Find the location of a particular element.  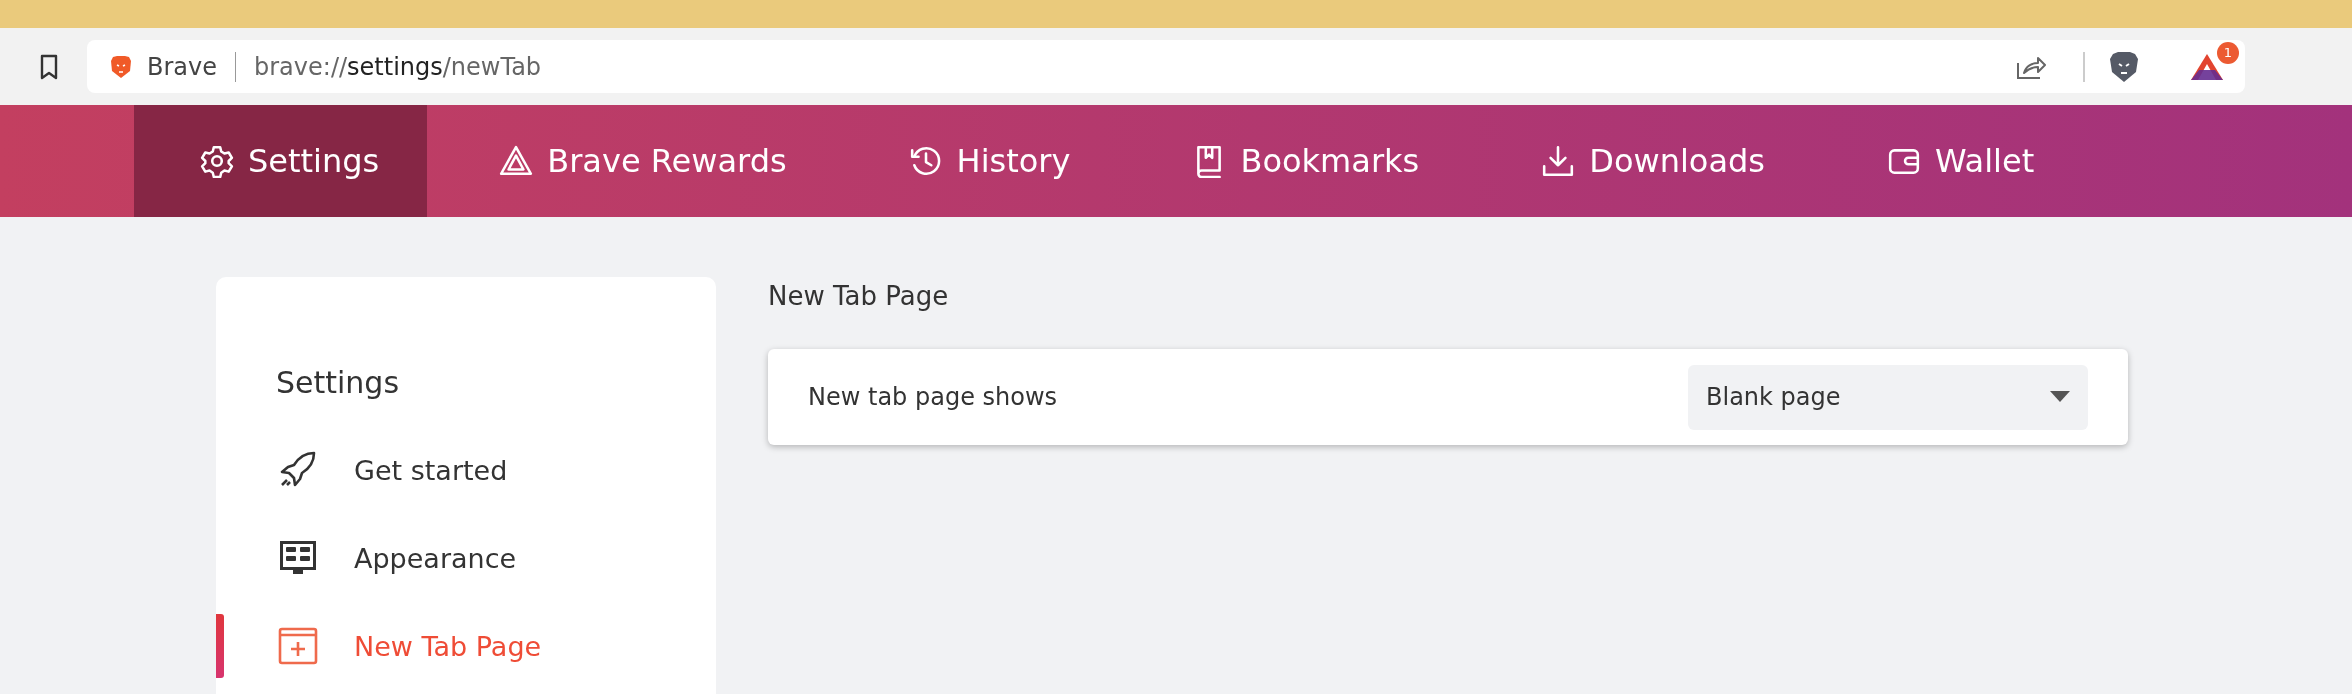

lion-icon is located at coordinates (121, 66).